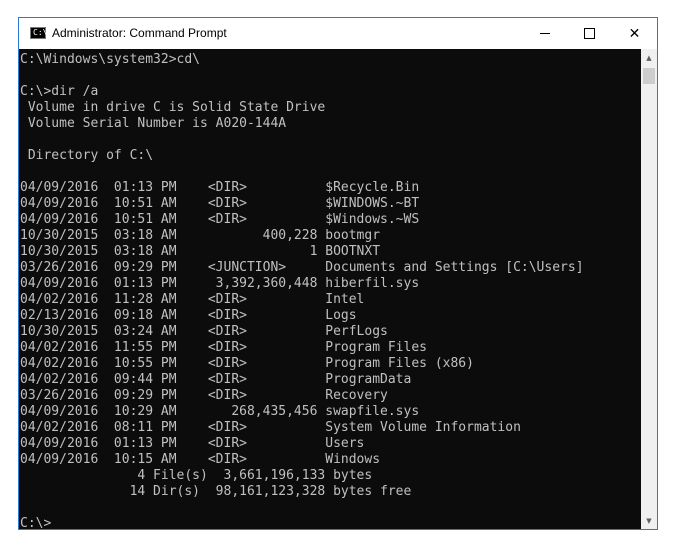 The height and width of the screenshot is (554, 685). Describe the element at coordinates (338, 33) in the screenshot. I see `title-bar: C:\ Administrator: Command Prompt ✕` at that location.